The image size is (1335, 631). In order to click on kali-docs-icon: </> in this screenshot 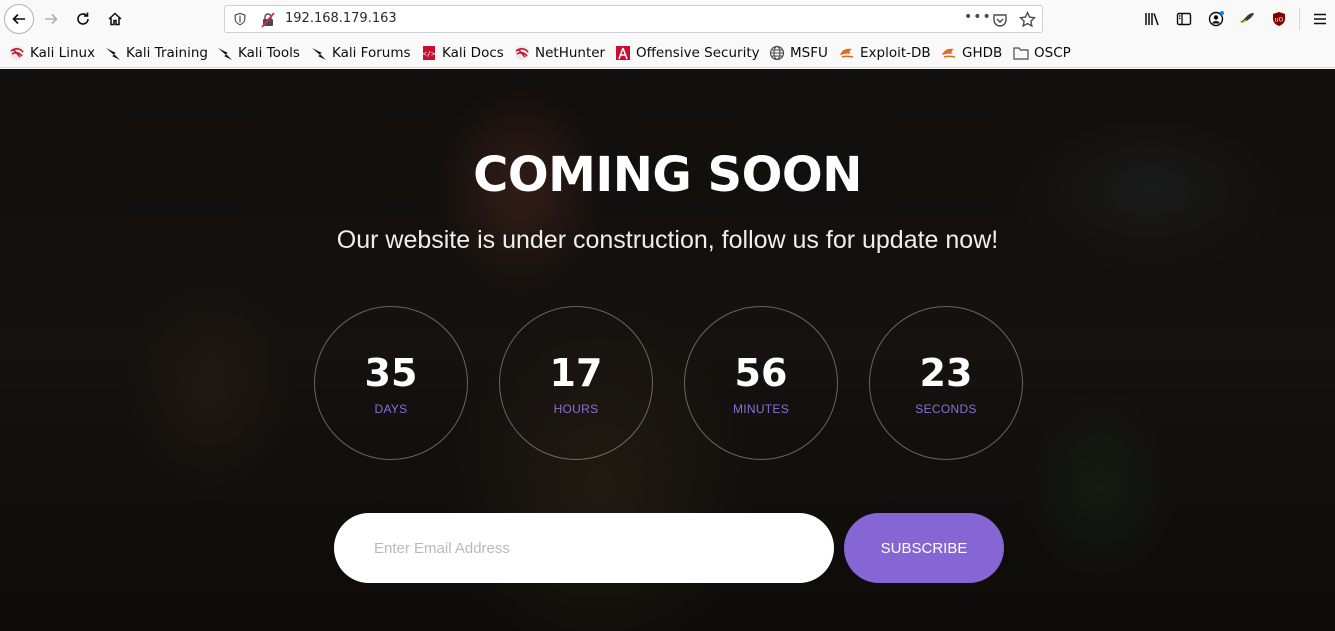, I will do `click(429, 53)`.